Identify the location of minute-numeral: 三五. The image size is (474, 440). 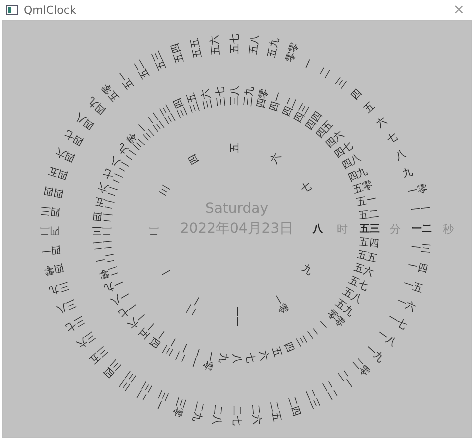
(194, 103).